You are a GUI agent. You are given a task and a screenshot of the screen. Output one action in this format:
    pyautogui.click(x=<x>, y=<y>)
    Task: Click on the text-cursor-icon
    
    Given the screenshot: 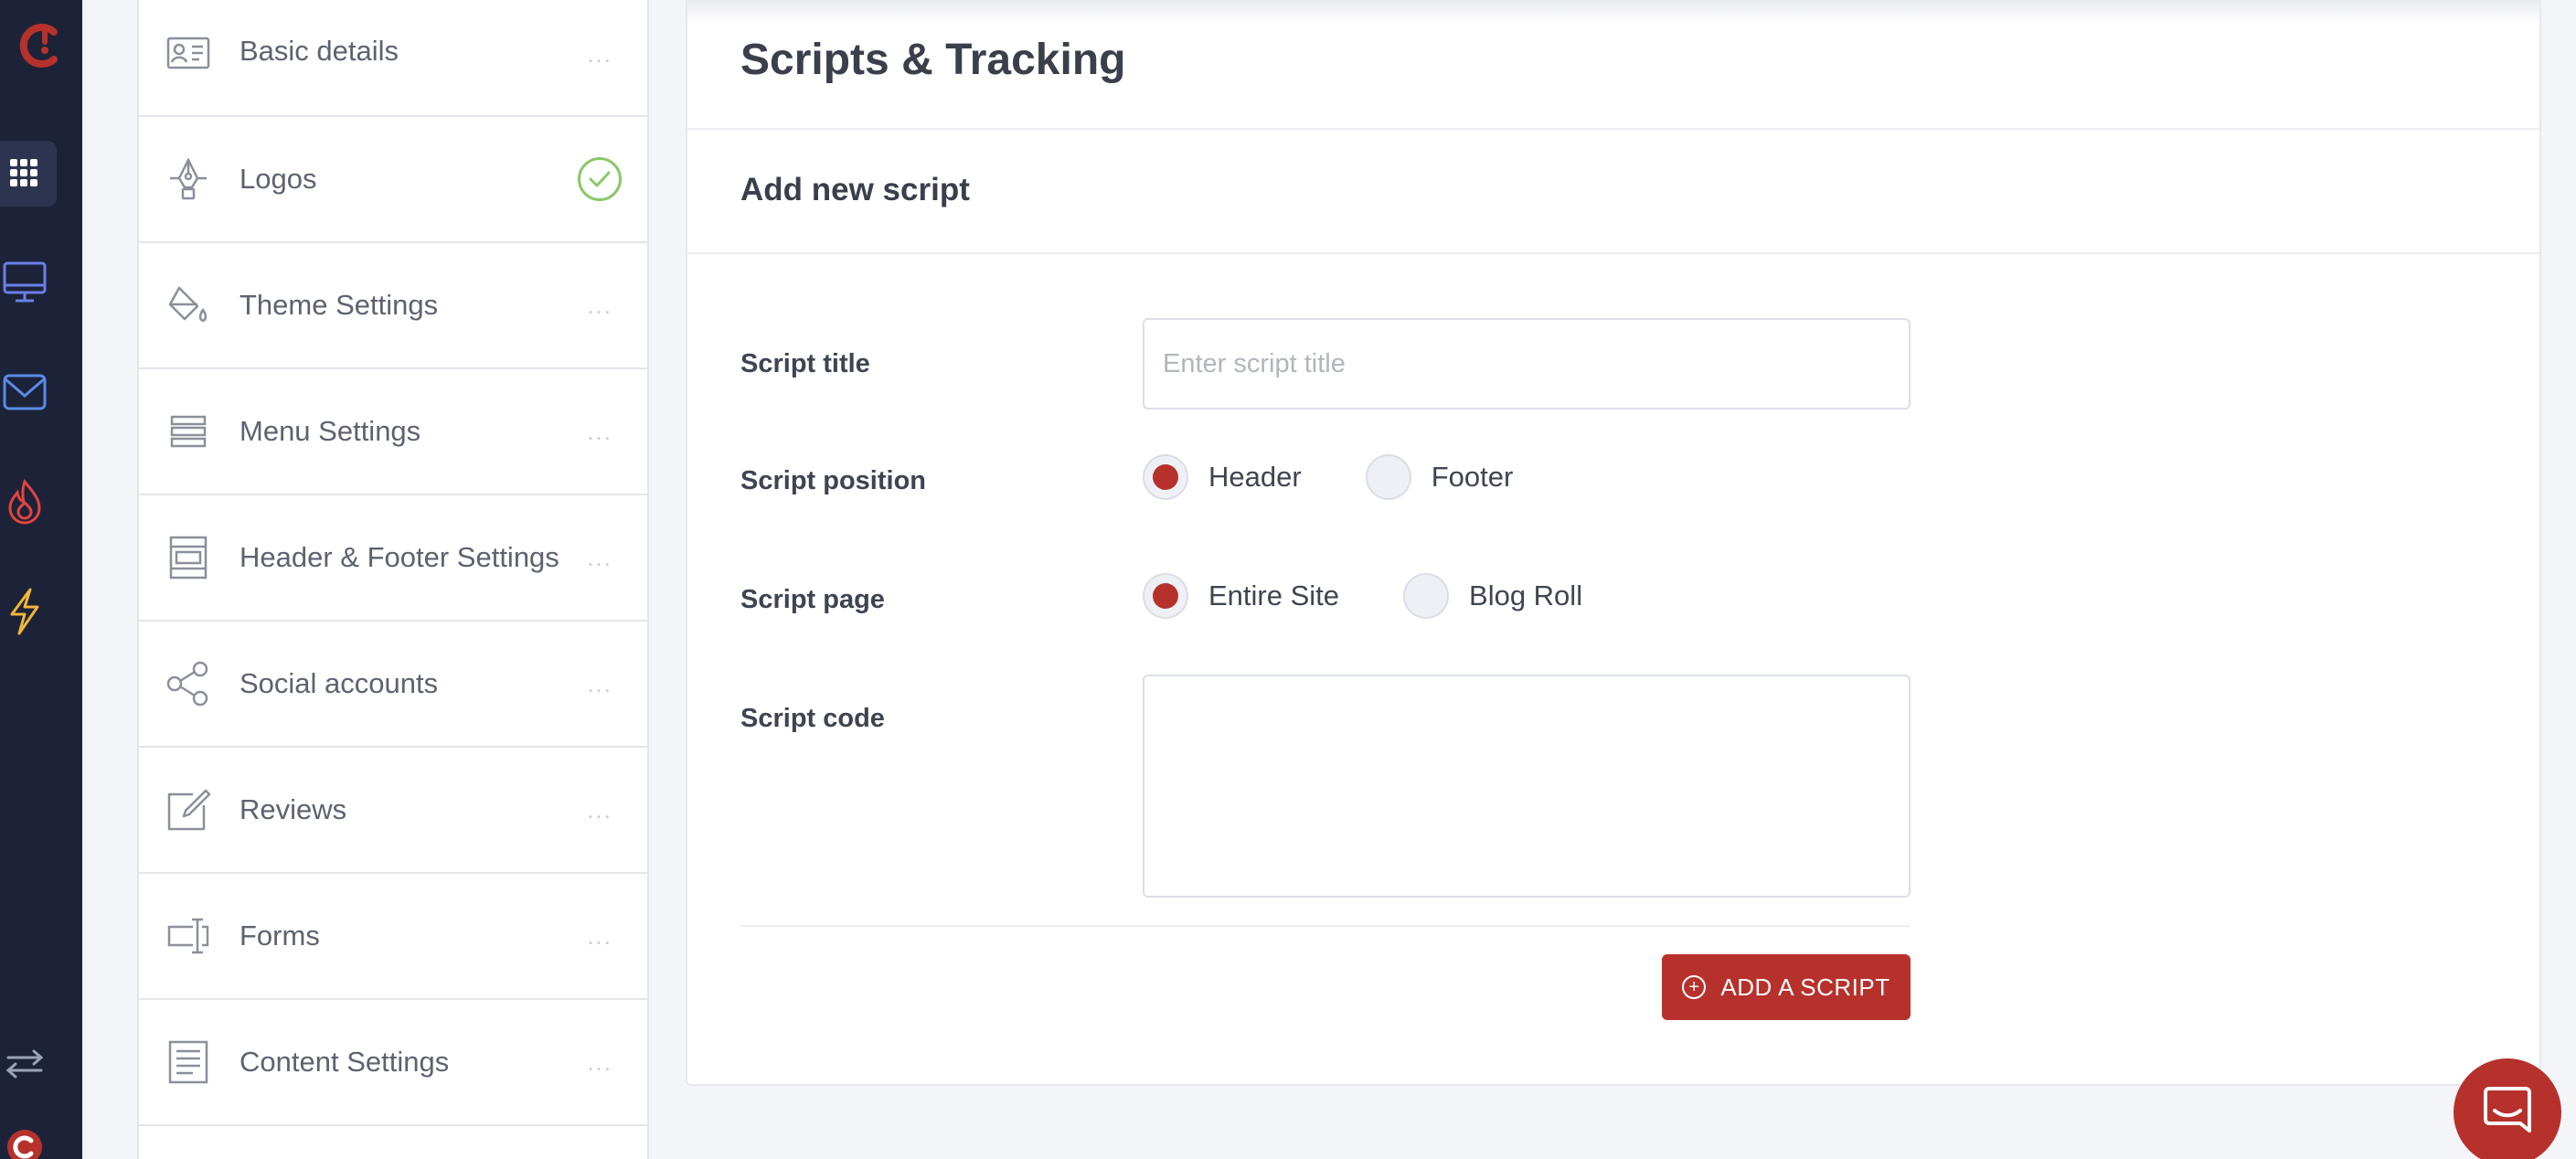 What is the action you would take?
    pyautogui.click(x=188, y=936)
    